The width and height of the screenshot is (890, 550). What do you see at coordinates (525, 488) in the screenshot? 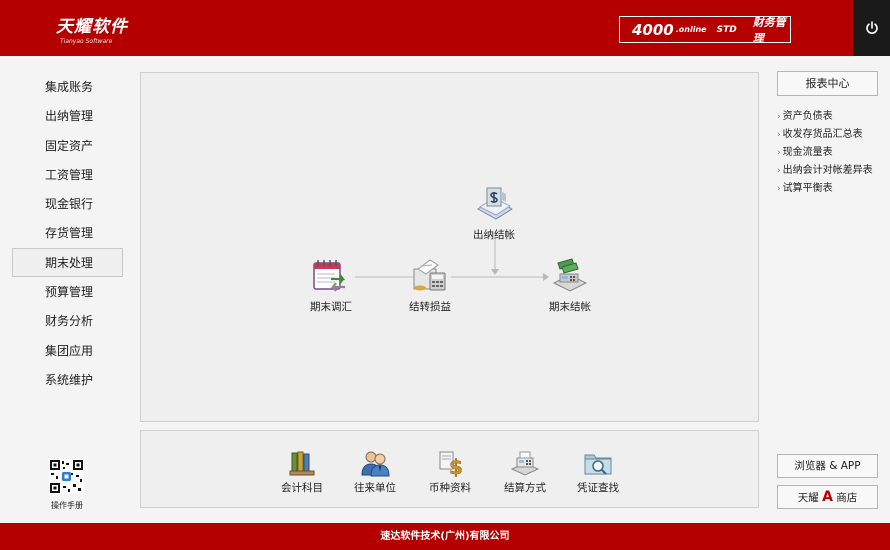
I see `tool-label: 结算方式` at bounding box center [525, 488].